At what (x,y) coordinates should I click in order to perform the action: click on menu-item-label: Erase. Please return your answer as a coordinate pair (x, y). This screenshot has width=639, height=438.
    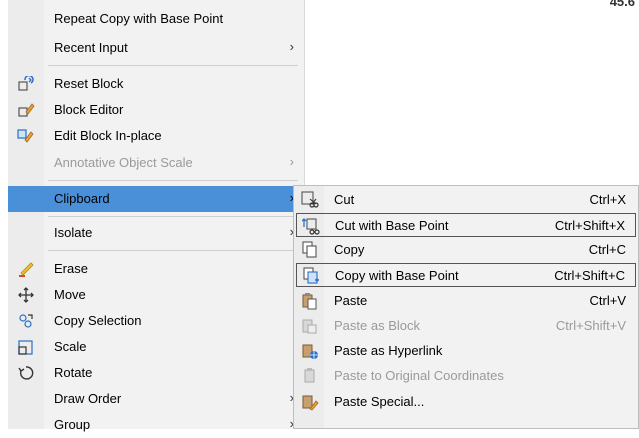
    Looking at the image, I should click on (71, 268).